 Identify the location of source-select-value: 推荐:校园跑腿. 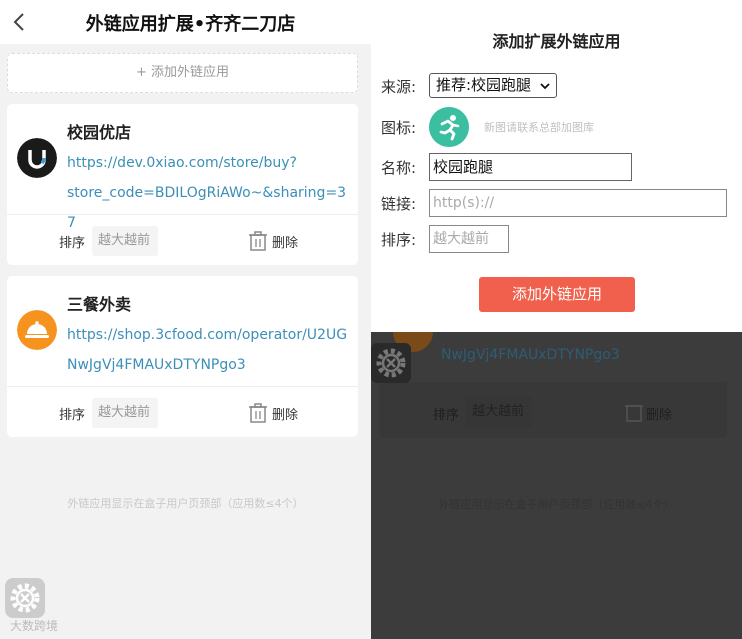
(484, 85).